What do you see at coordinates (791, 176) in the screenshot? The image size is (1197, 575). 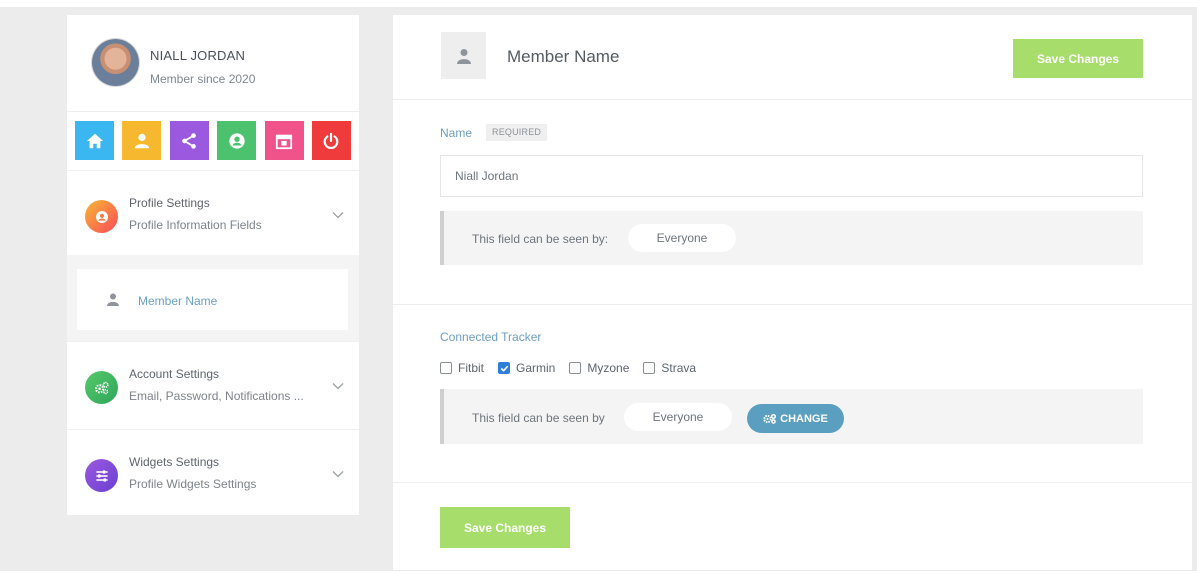 I see `name-input` at bounding box center [791, 176].